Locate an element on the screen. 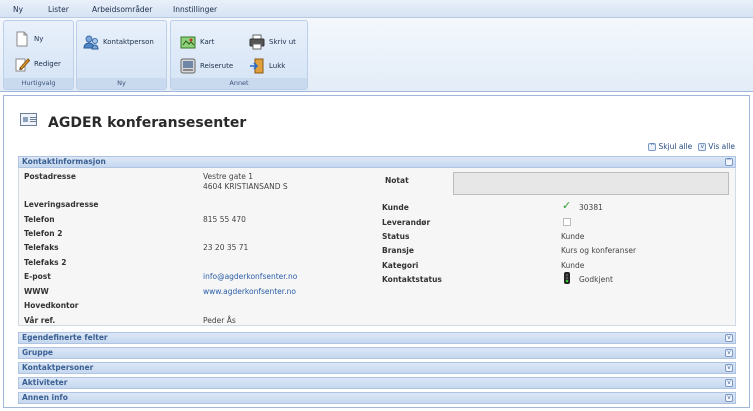 This screenshot has height=411, width=753. expand-all-icon: v is located at coordinates (702, 146).